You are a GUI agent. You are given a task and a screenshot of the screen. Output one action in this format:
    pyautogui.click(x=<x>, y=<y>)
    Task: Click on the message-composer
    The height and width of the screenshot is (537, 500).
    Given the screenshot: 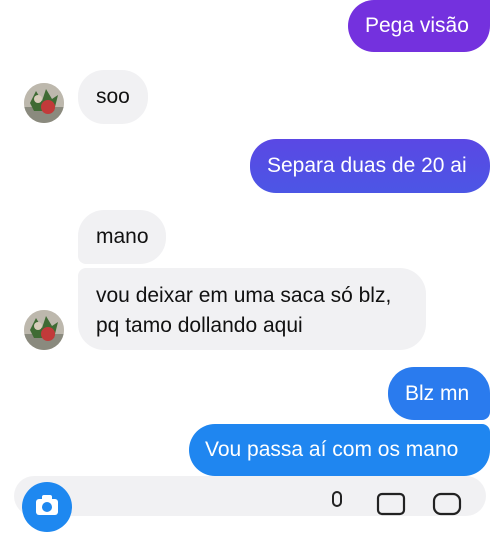 What is the action you would take?
    pyautogui.click(x=250, y=500)
    